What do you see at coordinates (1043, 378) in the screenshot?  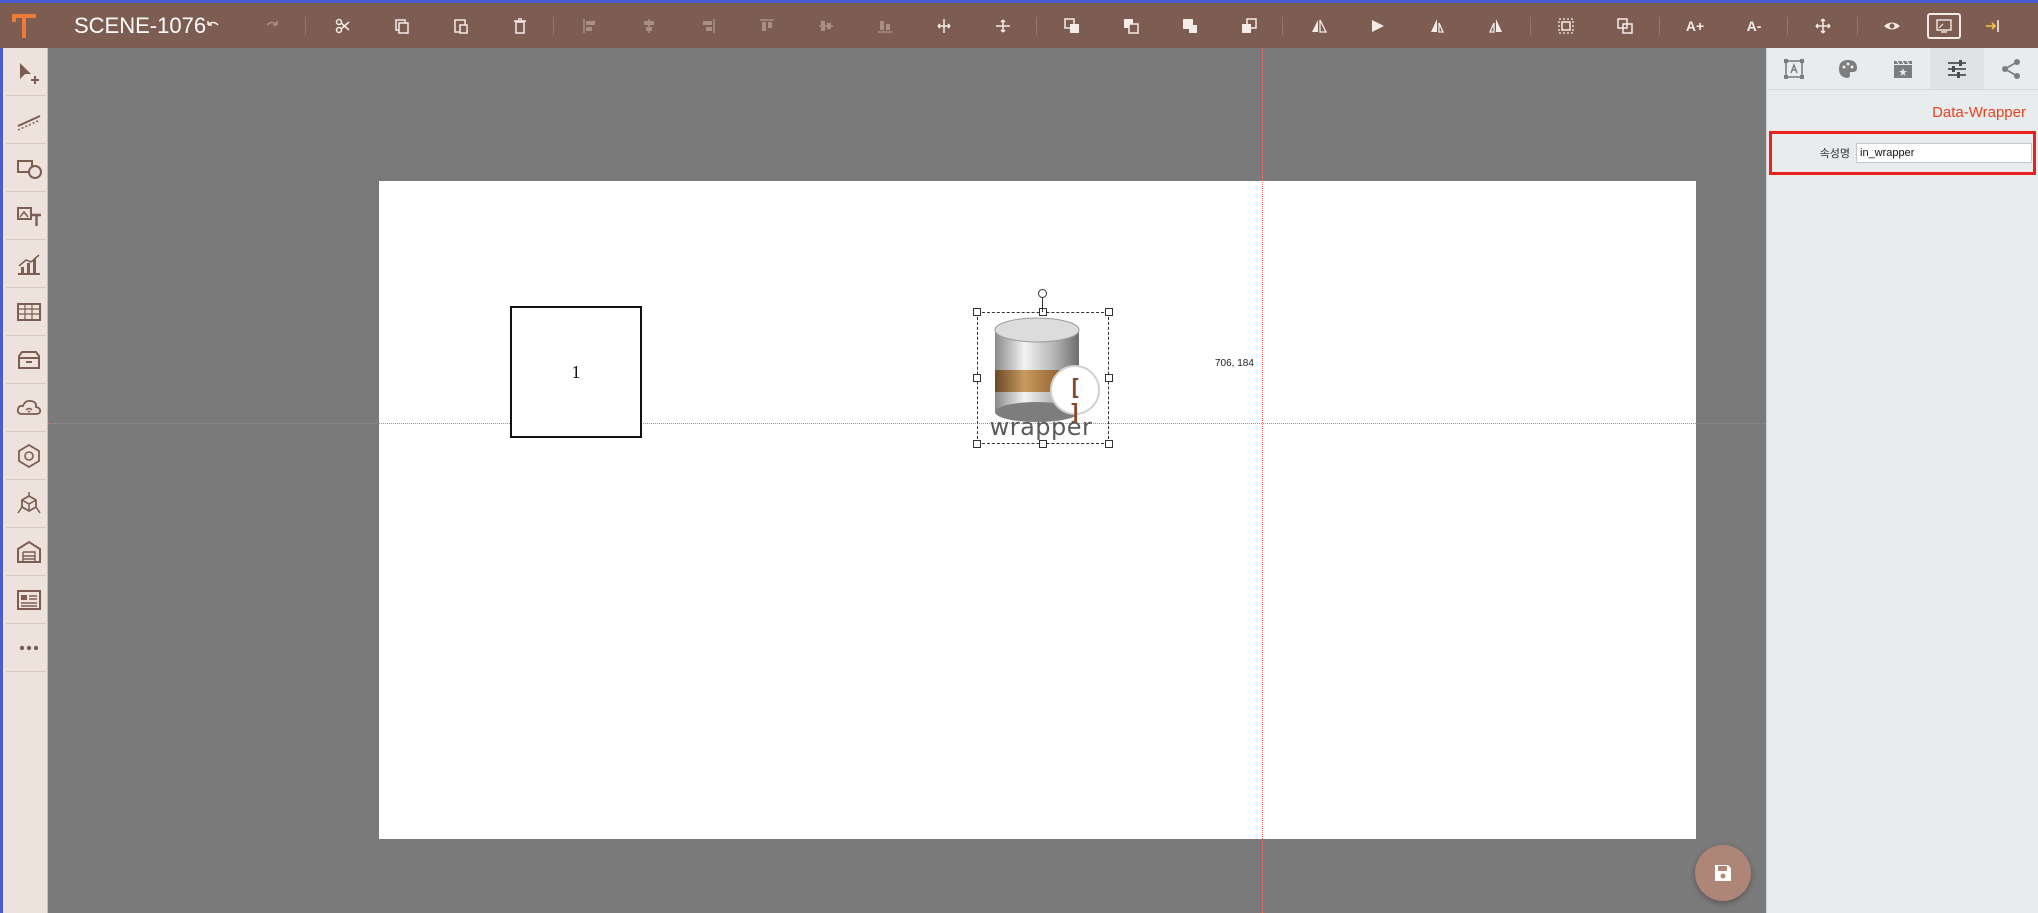 I see `selection-box` at bounding box center [1043, 378].